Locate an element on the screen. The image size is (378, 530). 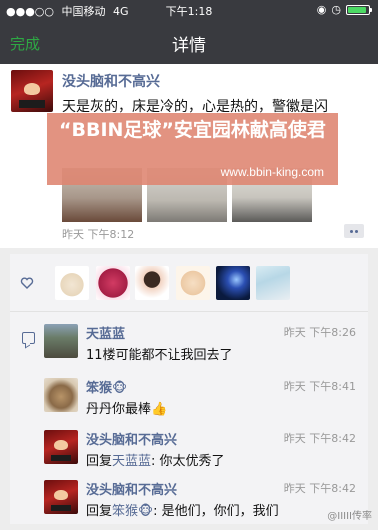
comment-time: 昨天 下午8:26 is located at coordinates (319, 332).